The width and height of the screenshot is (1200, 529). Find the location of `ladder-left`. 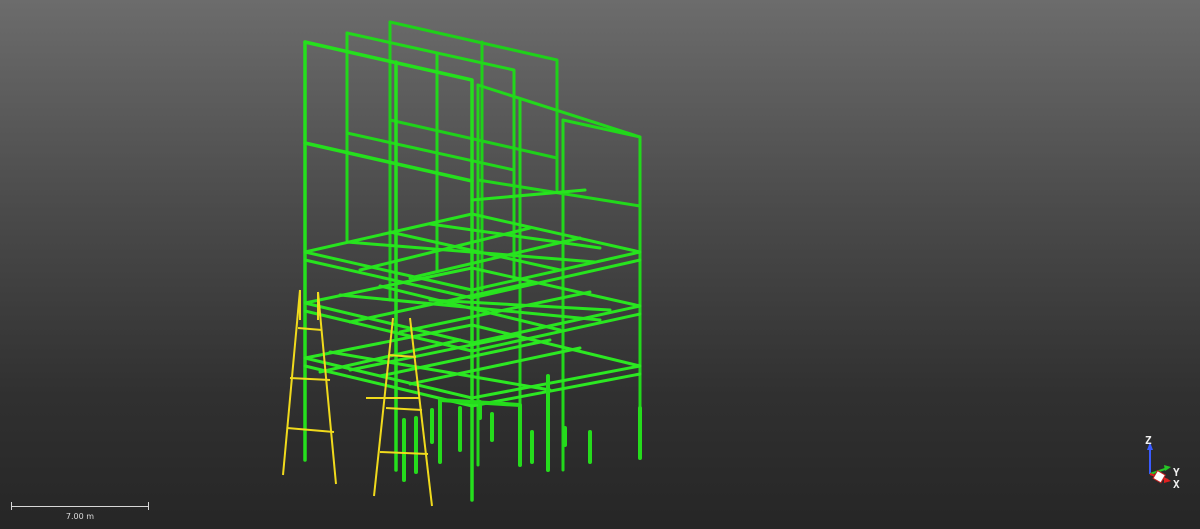

ladder-left is located at coordinates (309, 387).